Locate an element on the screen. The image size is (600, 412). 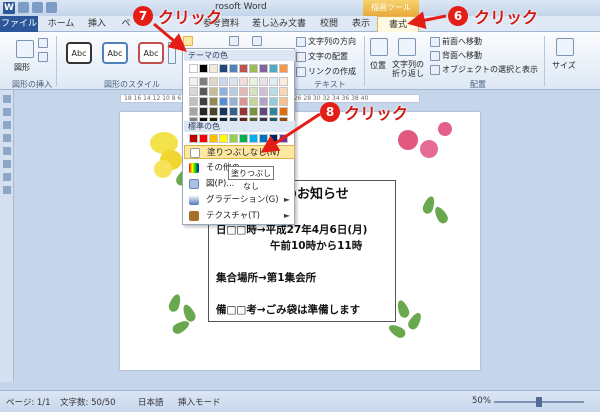
send-backward-button: 背面へ移動 is located at coordinates (456, 55).